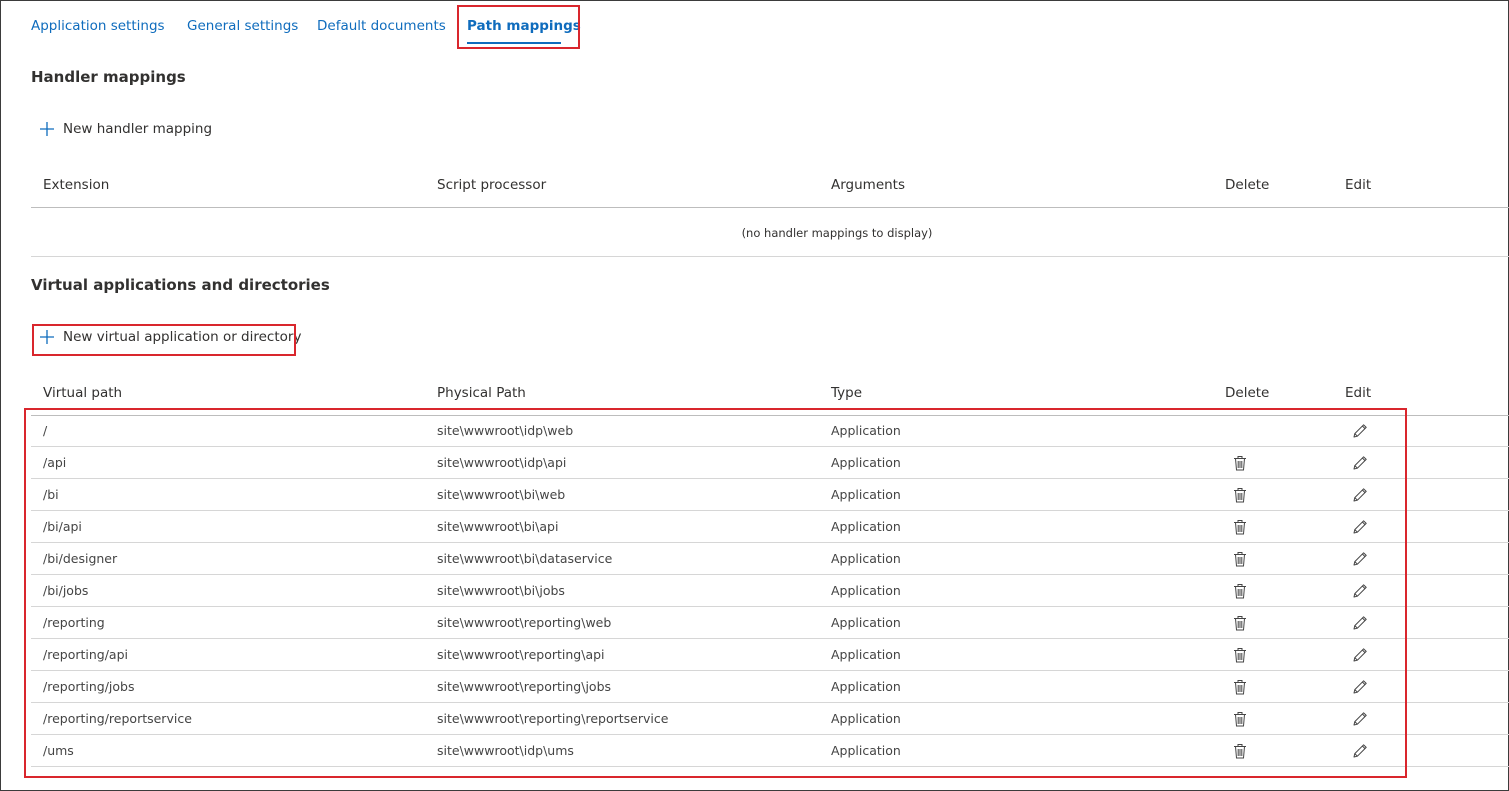 This screenshot has width=1509, height=791. What do you see at coordinates (868, 185) in the screenshot?
I see `col-arguments: Arguments` at bounding box center [868, 185].